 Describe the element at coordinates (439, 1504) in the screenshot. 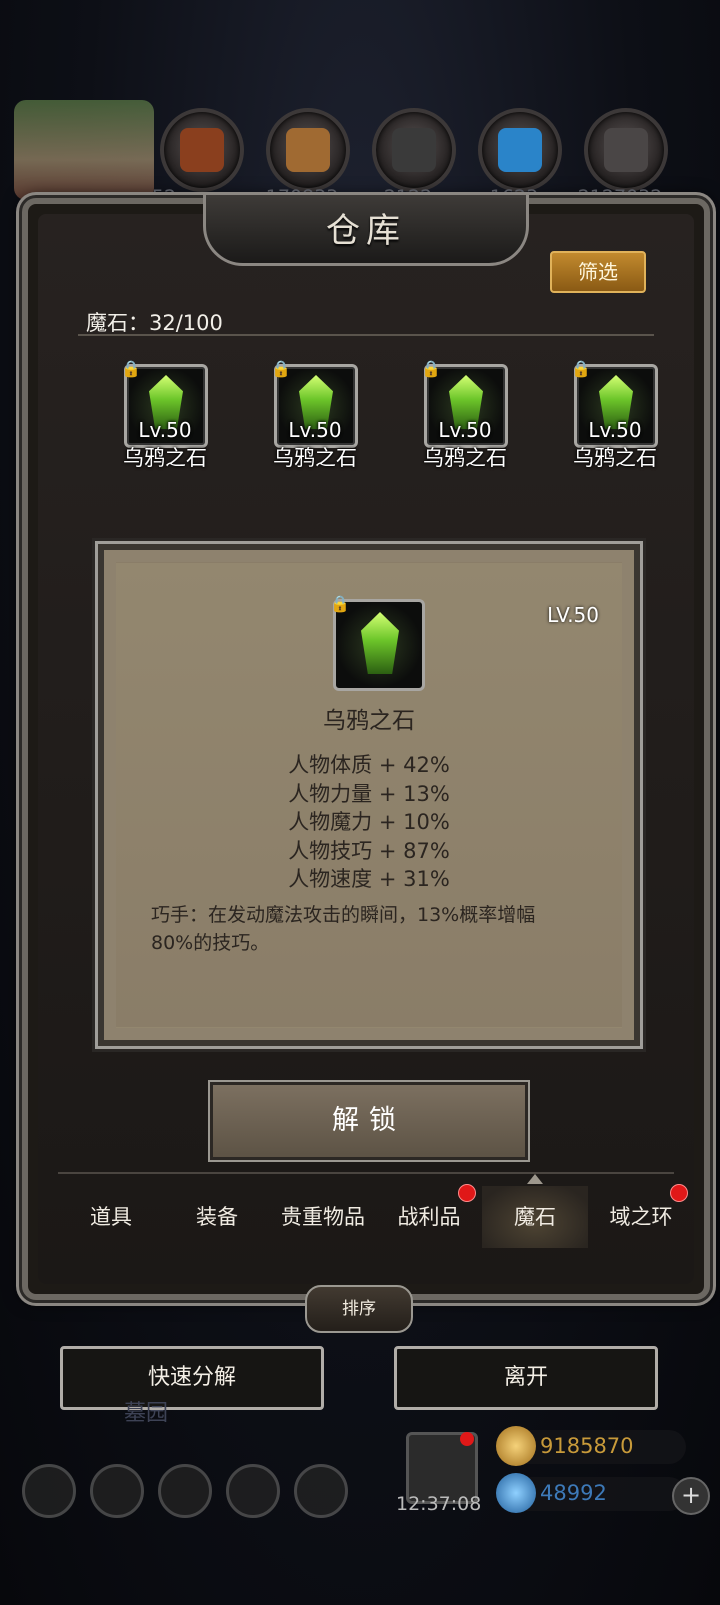

I see `countdown-timer: 12:37:08` at that location.